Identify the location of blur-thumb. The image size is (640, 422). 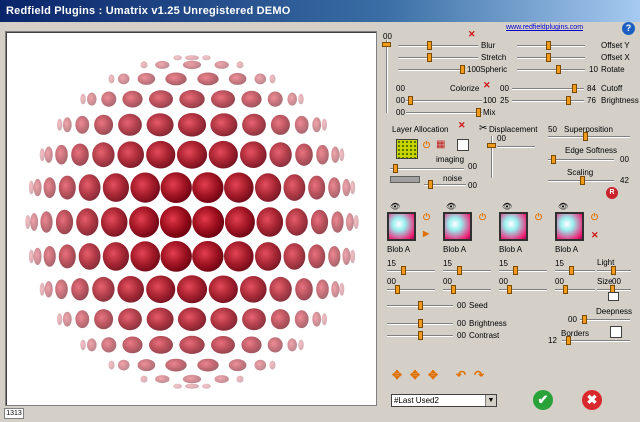
(429, 45).